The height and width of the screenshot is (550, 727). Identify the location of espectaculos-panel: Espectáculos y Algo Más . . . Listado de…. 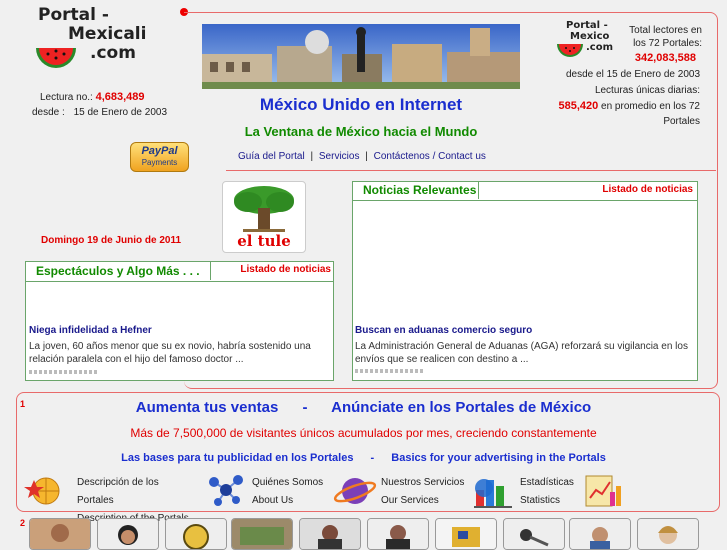
(179, 321).